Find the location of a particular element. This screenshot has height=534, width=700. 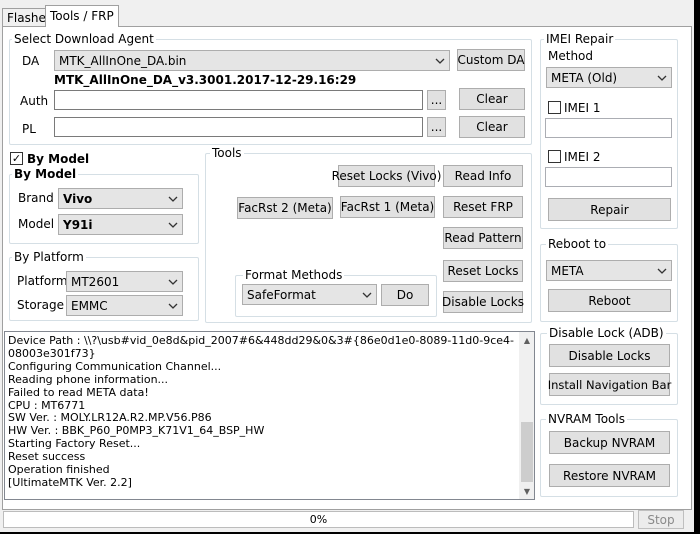

scroll-down-icon: ▼ is located at coordinates (526, 491).